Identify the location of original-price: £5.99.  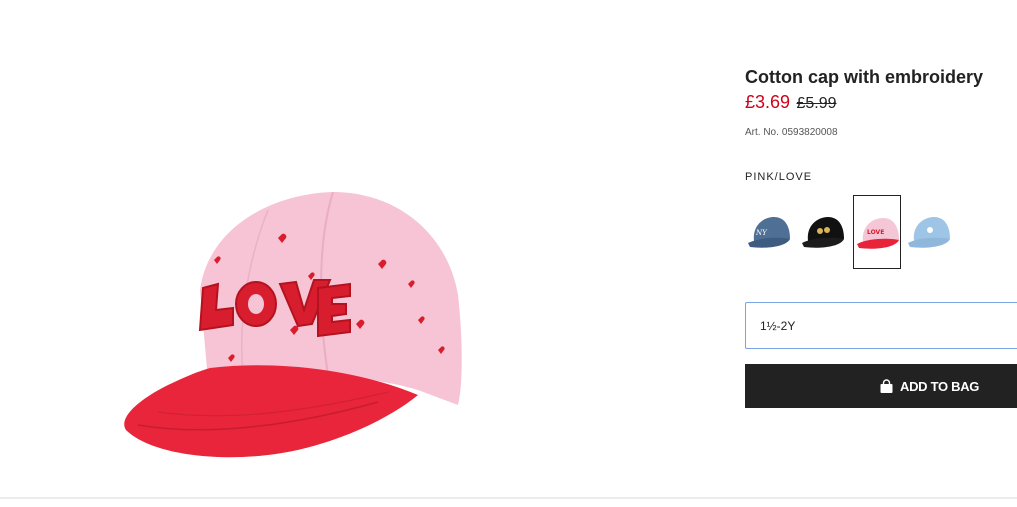
(816, 103).